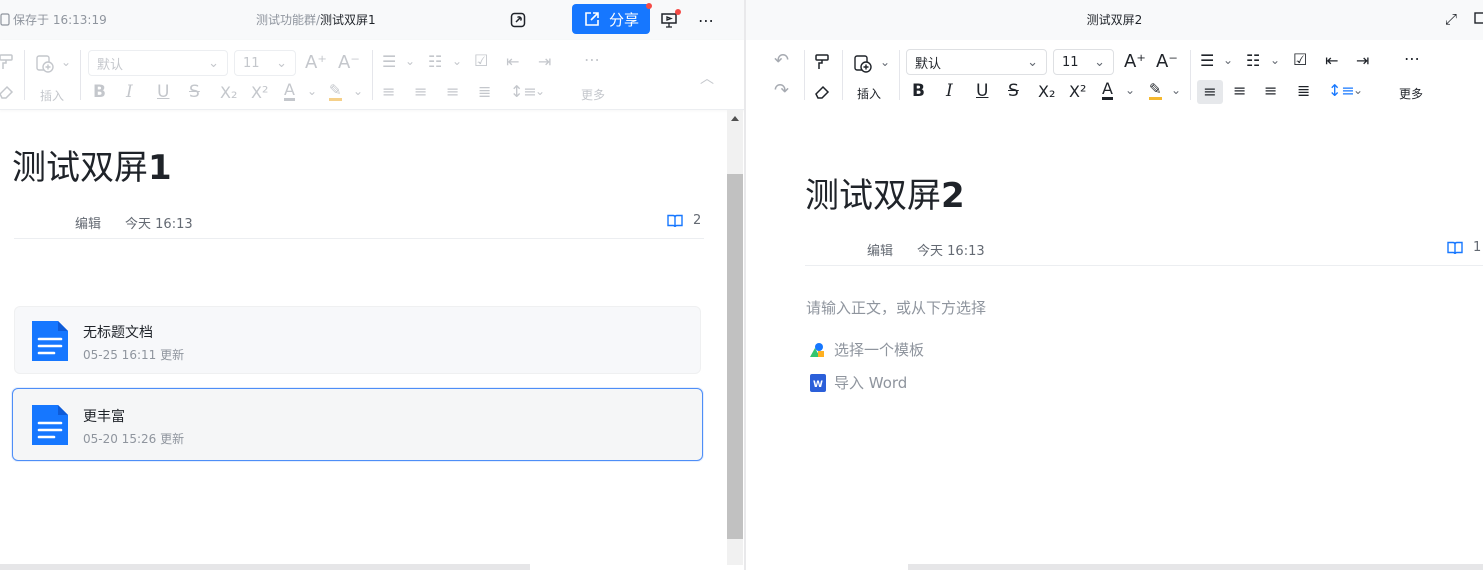 The height and width of the screenshot is (570, 1483). Describe the element at coordinates (288, 20) in the screenshot. I see `breadcrumb-parent: 测试功能群/` at that location.